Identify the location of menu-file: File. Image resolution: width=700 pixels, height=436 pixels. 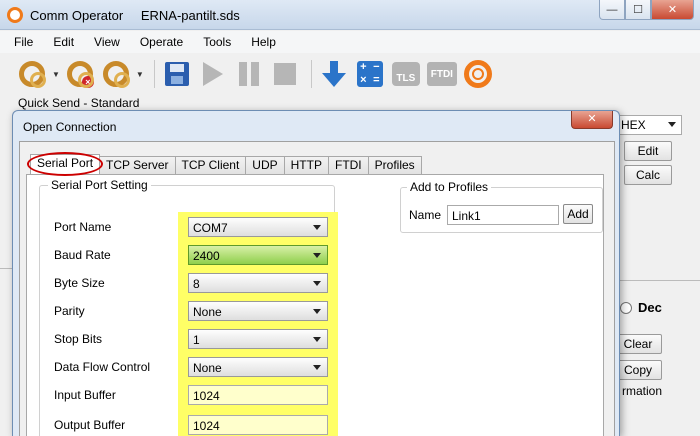
(23, 42).